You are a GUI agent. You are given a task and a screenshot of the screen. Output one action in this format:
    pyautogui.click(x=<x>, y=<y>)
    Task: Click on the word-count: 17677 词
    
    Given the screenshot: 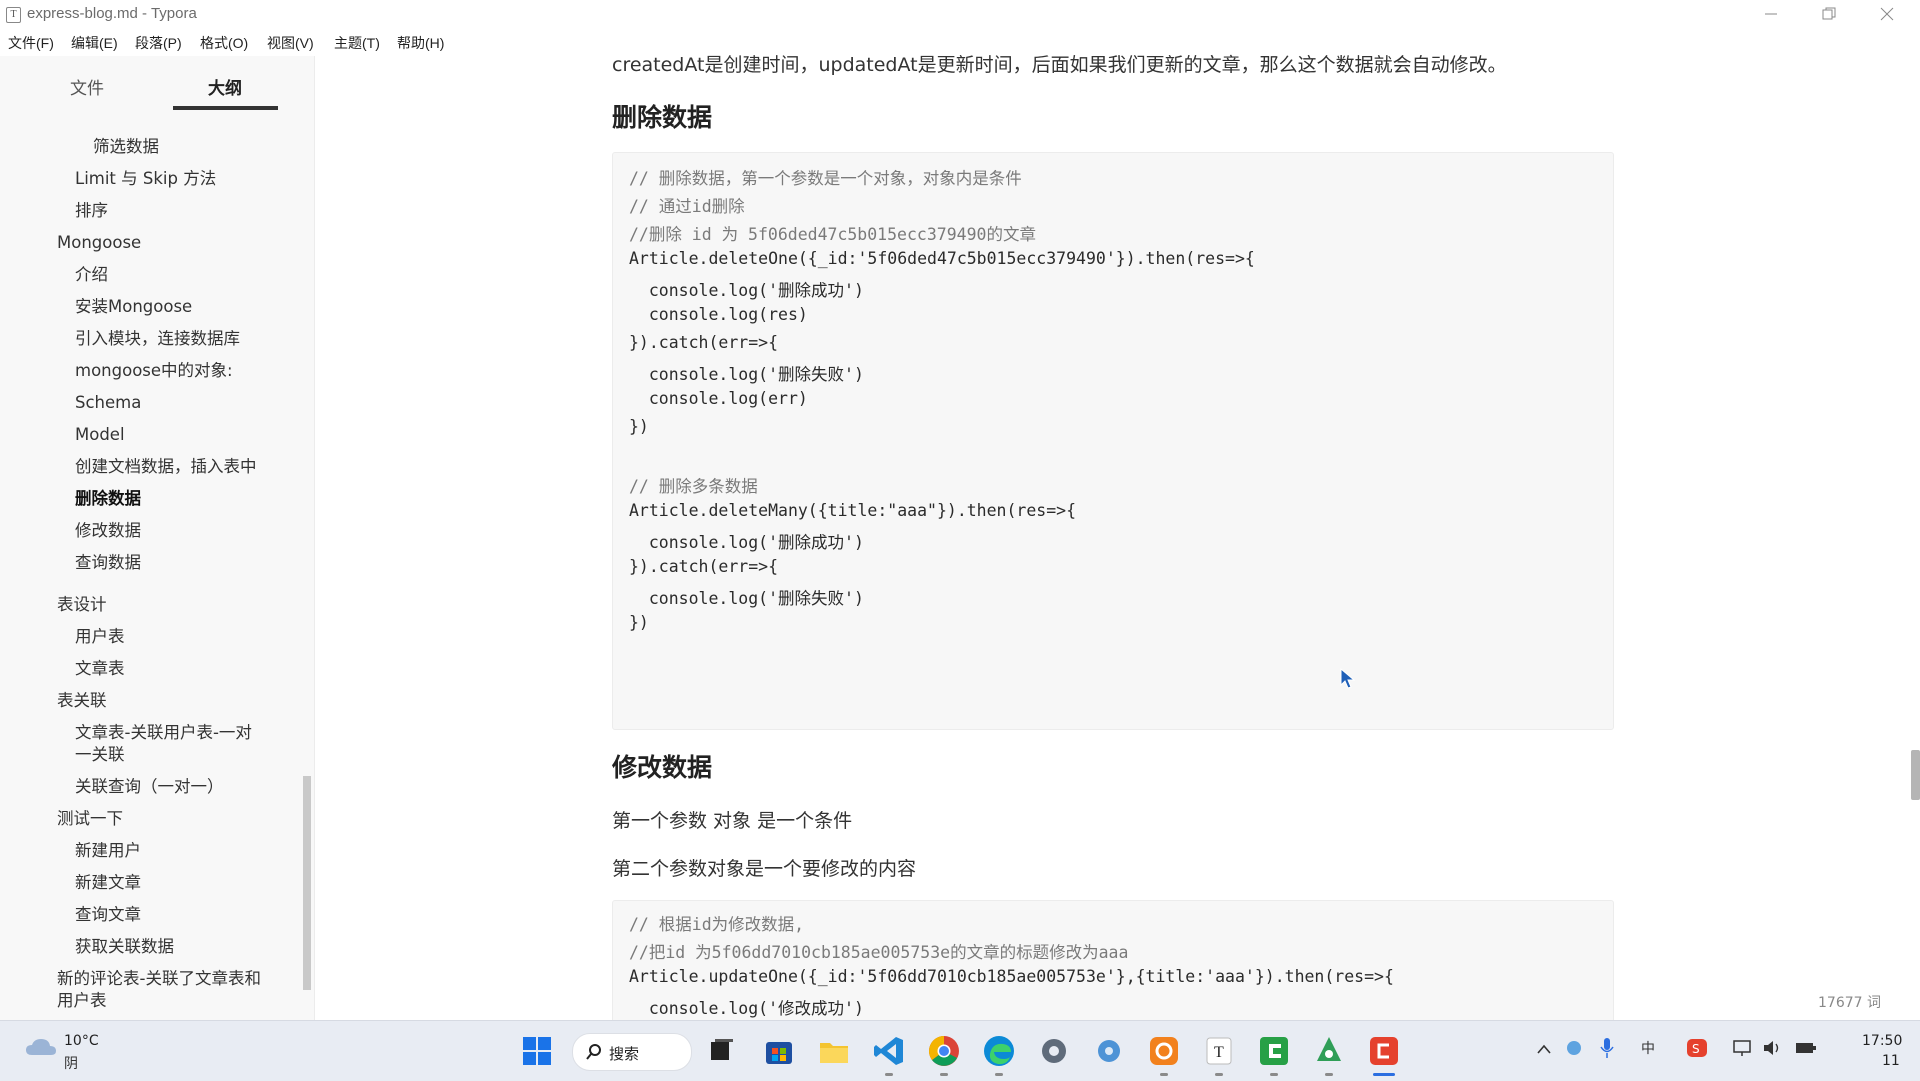 What is the action you would take?
    pyautogui.click(x=1849, y=1002)
    